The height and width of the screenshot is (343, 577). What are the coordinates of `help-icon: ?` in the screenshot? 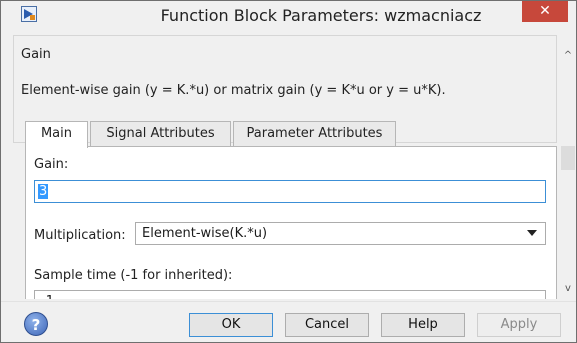 It's located at (36, 324).